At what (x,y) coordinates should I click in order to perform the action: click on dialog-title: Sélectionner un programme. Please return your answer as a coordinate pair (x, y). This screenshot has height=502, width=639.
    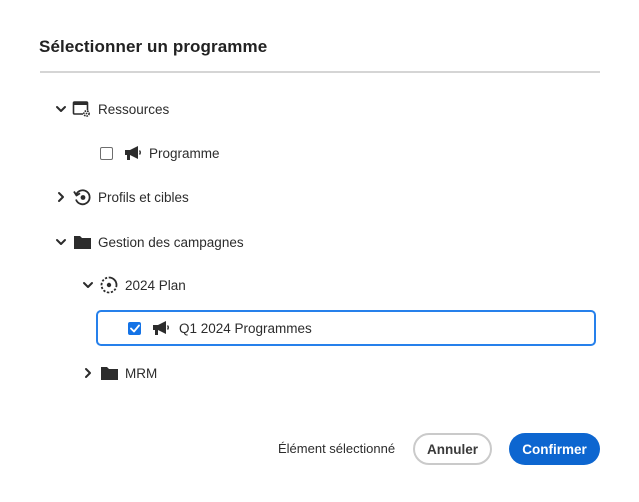
    Looking at the image, I should click on (153, 46).